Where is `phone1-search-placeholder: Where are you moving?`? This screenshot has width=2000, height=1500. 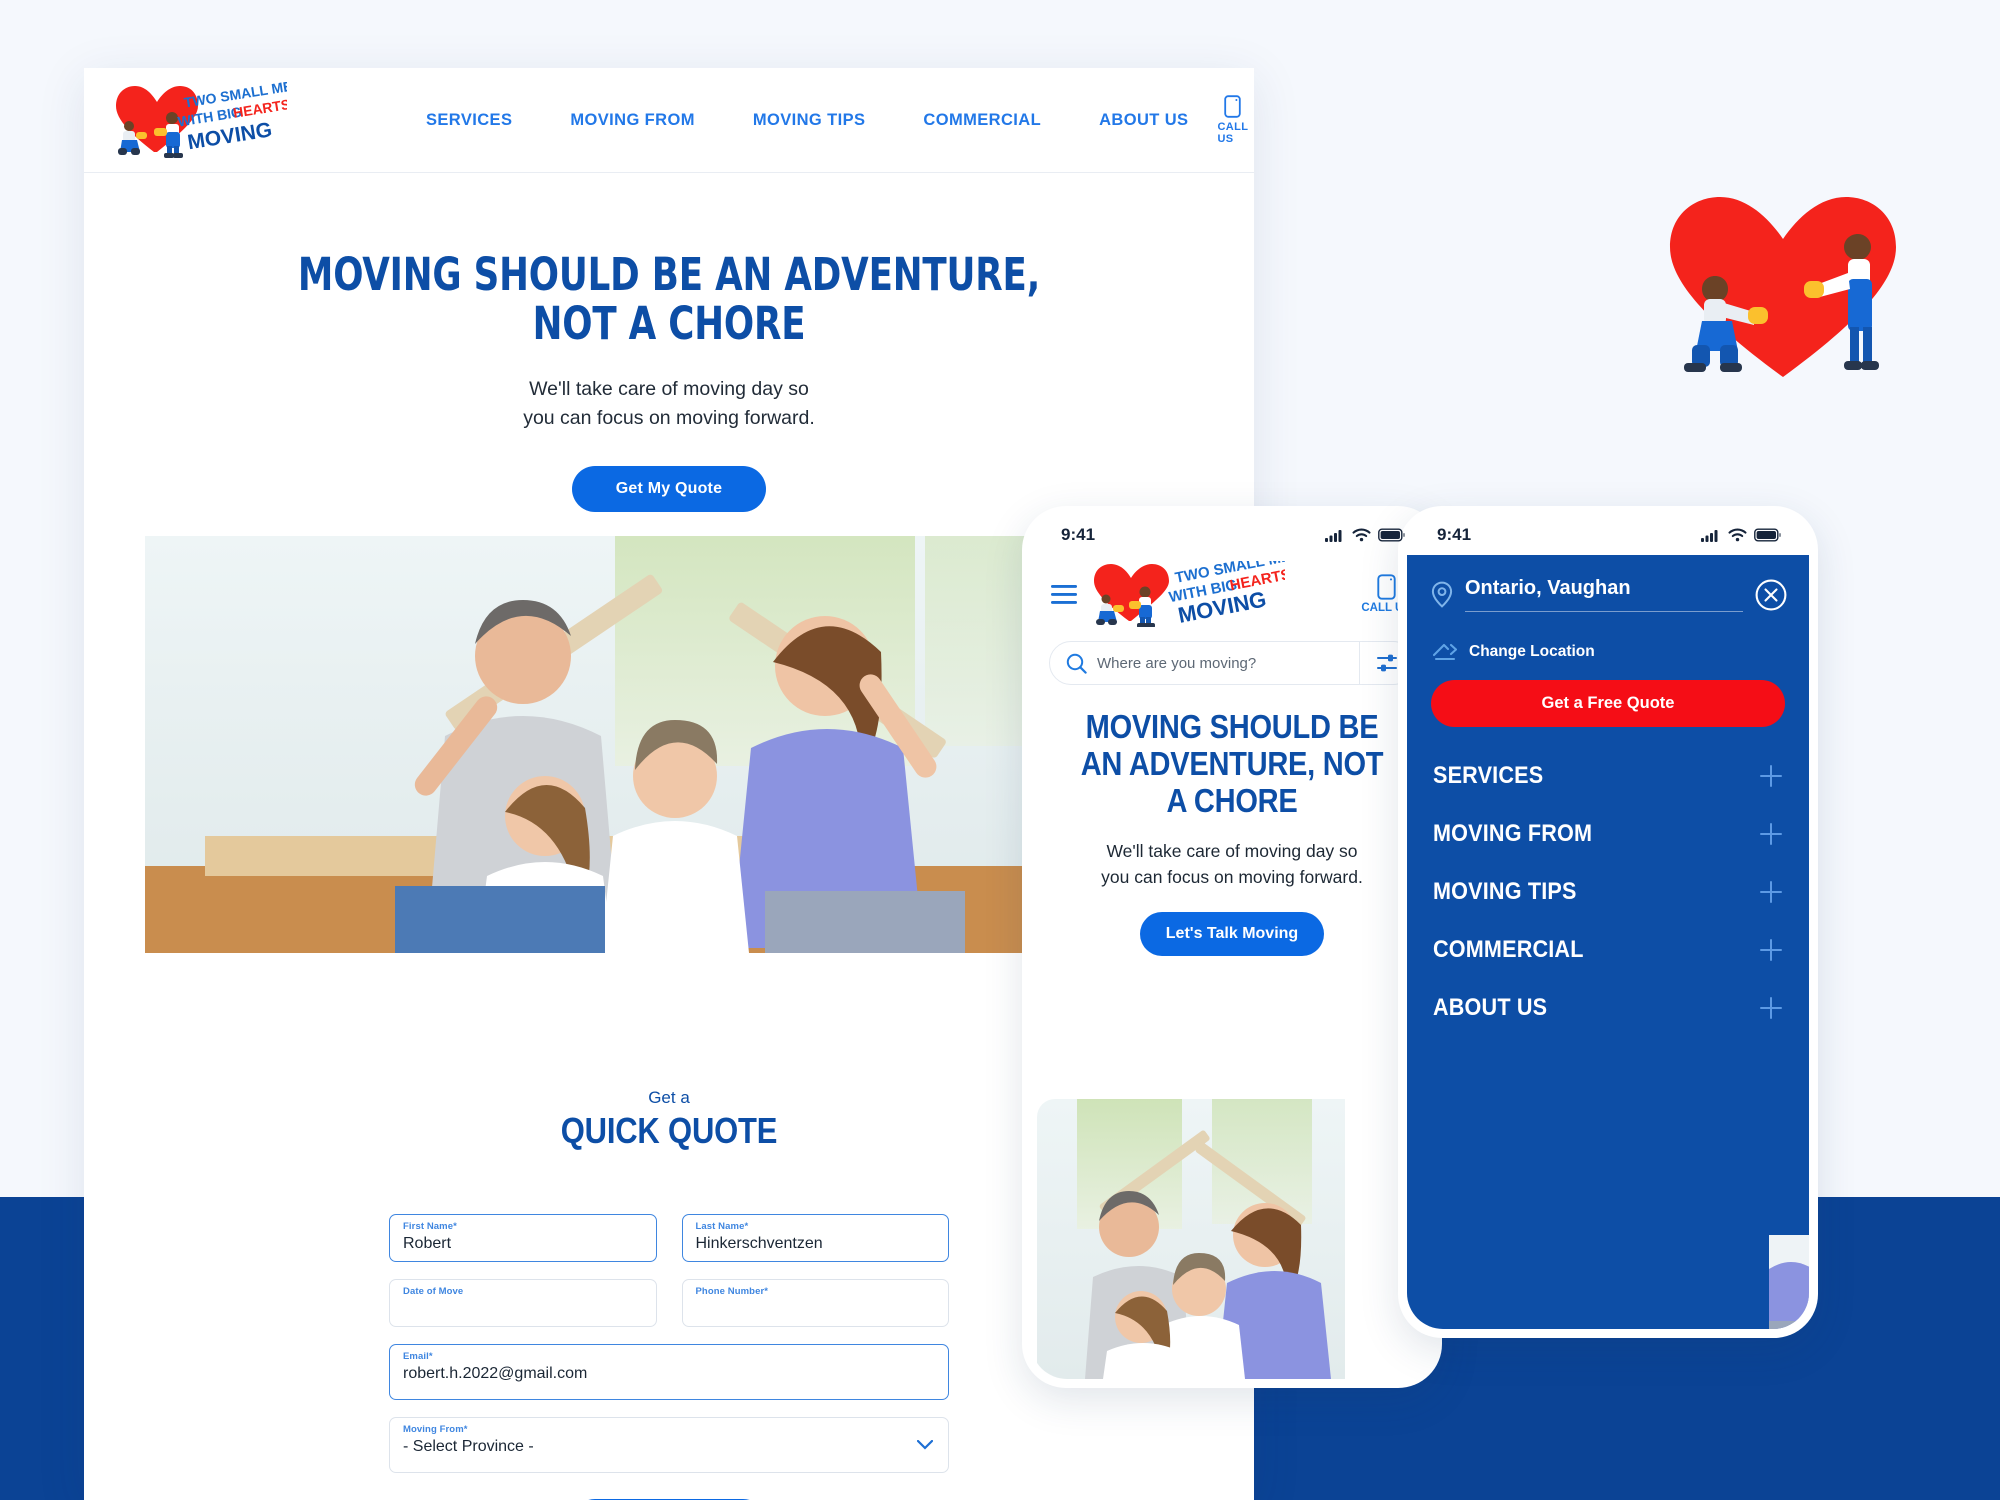
phone1-search-placeholder: Where are you moving? is located at coordinates (1177, 663).